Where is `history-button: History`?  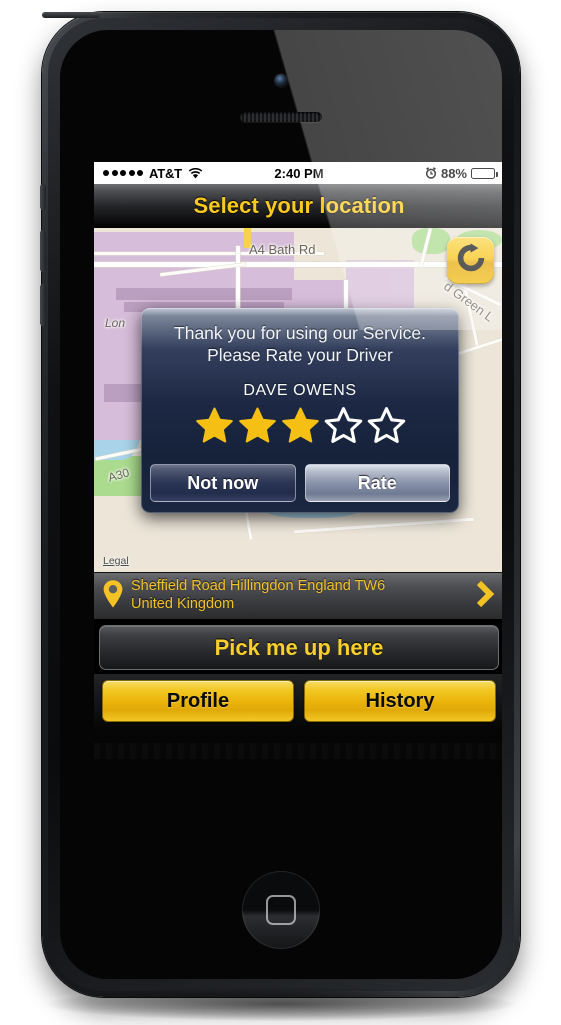
history-button: History is located at coordinates (400, 701).